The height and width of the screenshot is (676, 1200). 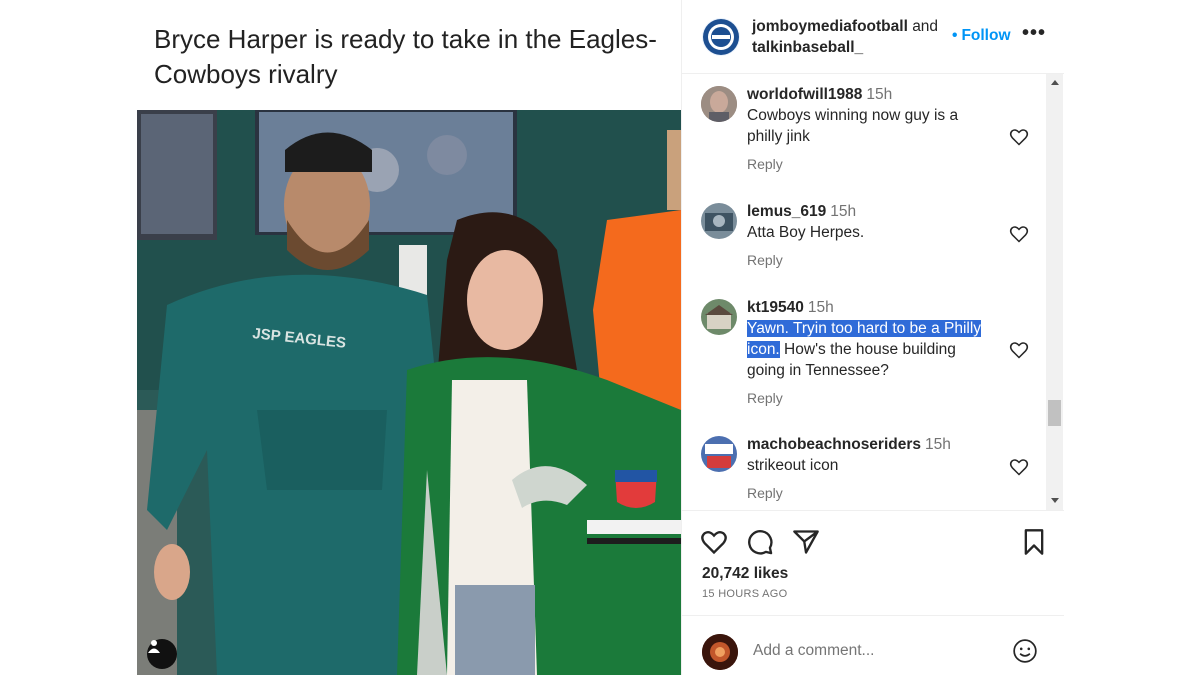 What do you see at coordinates (1025, 651) in the screenshot?
I see `emoji-smiley-icon` at bounding box center [1025, 651].